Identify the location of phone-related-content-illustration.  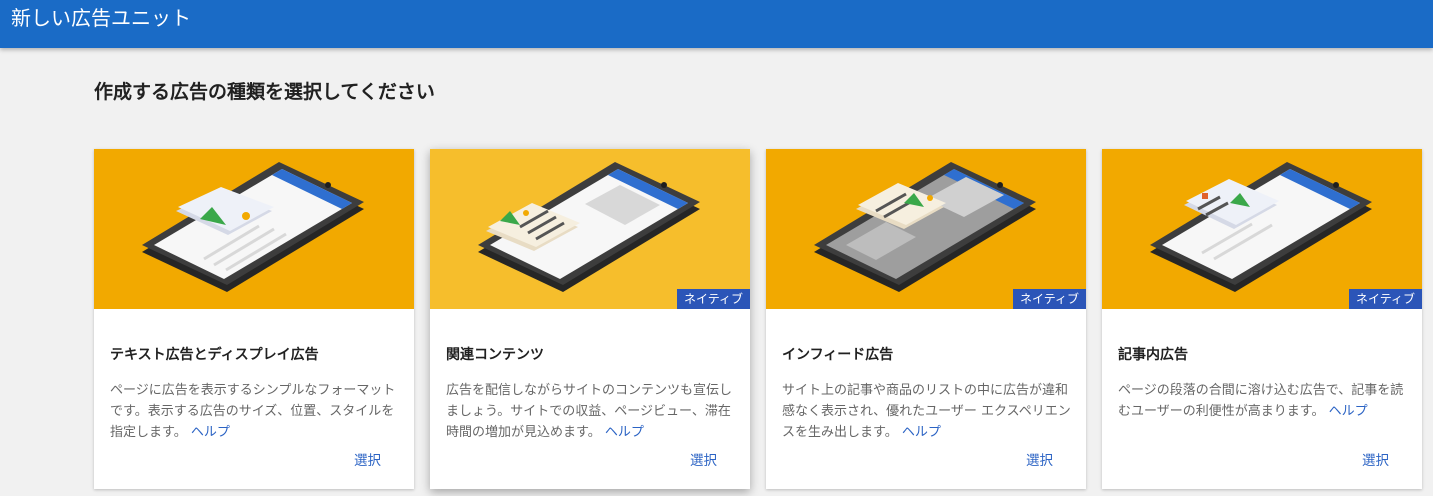
(590, 229).